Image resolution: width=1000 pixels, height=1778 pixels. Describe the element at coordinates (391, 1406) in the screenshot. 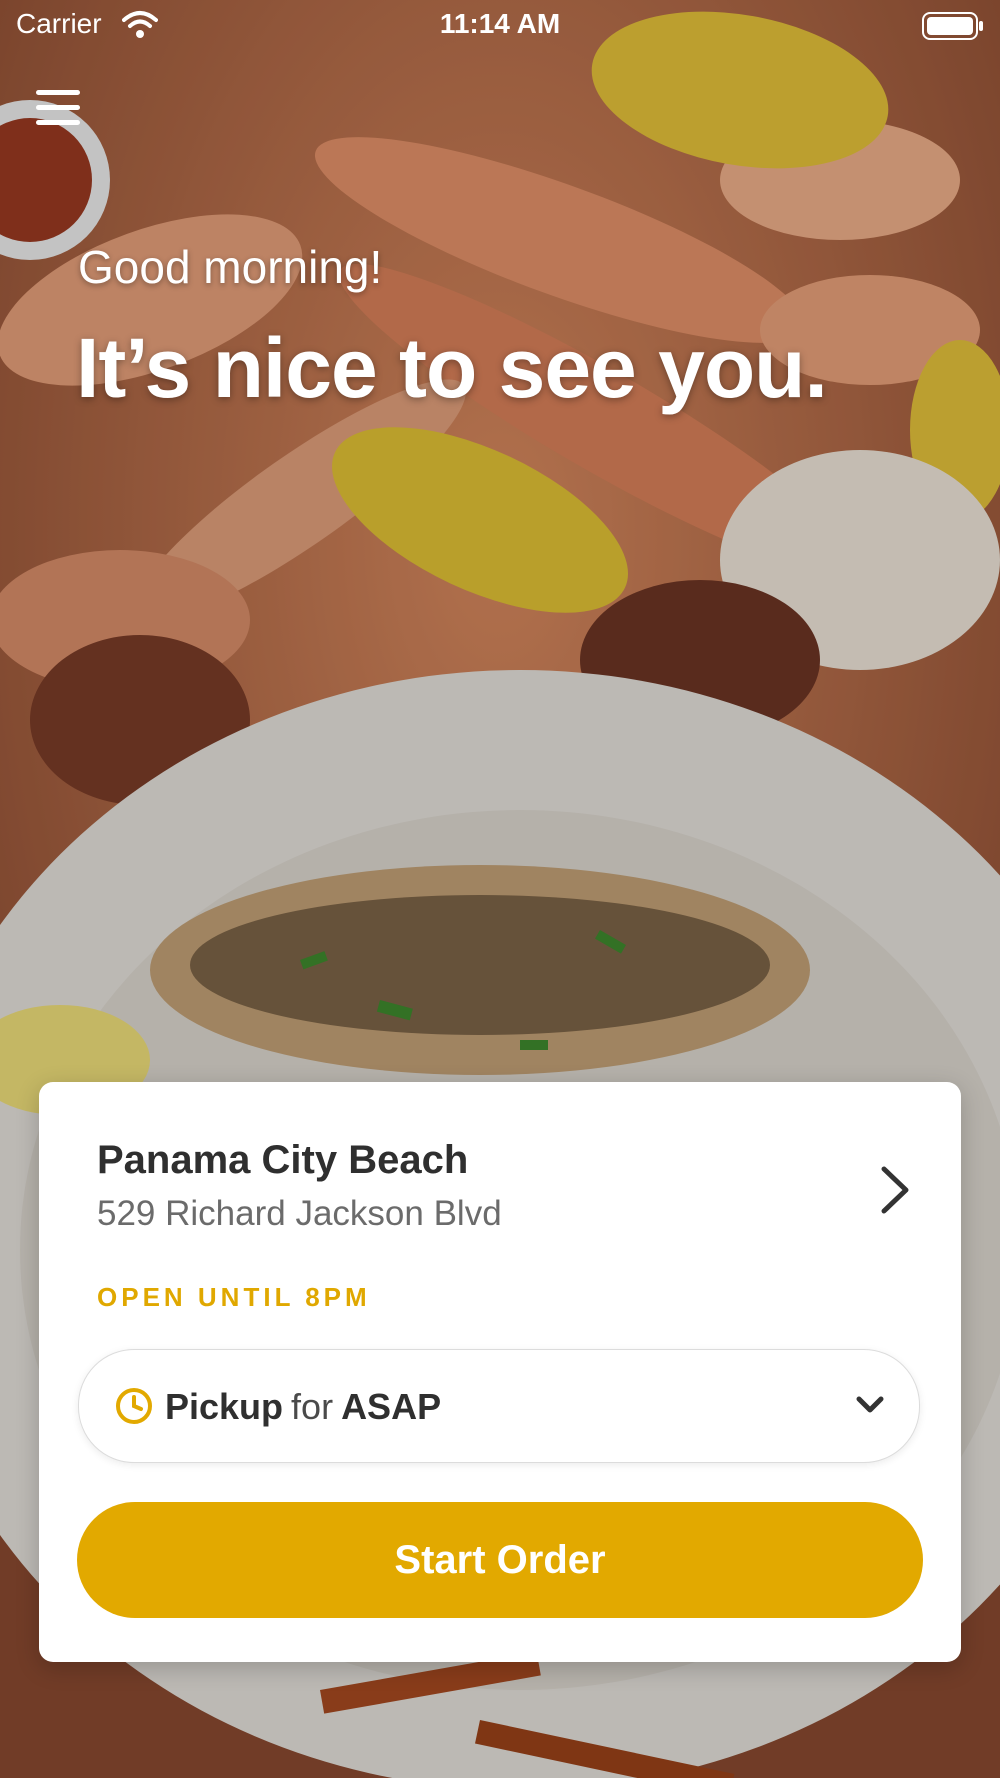

I see `order-time: ASAP` at that location.